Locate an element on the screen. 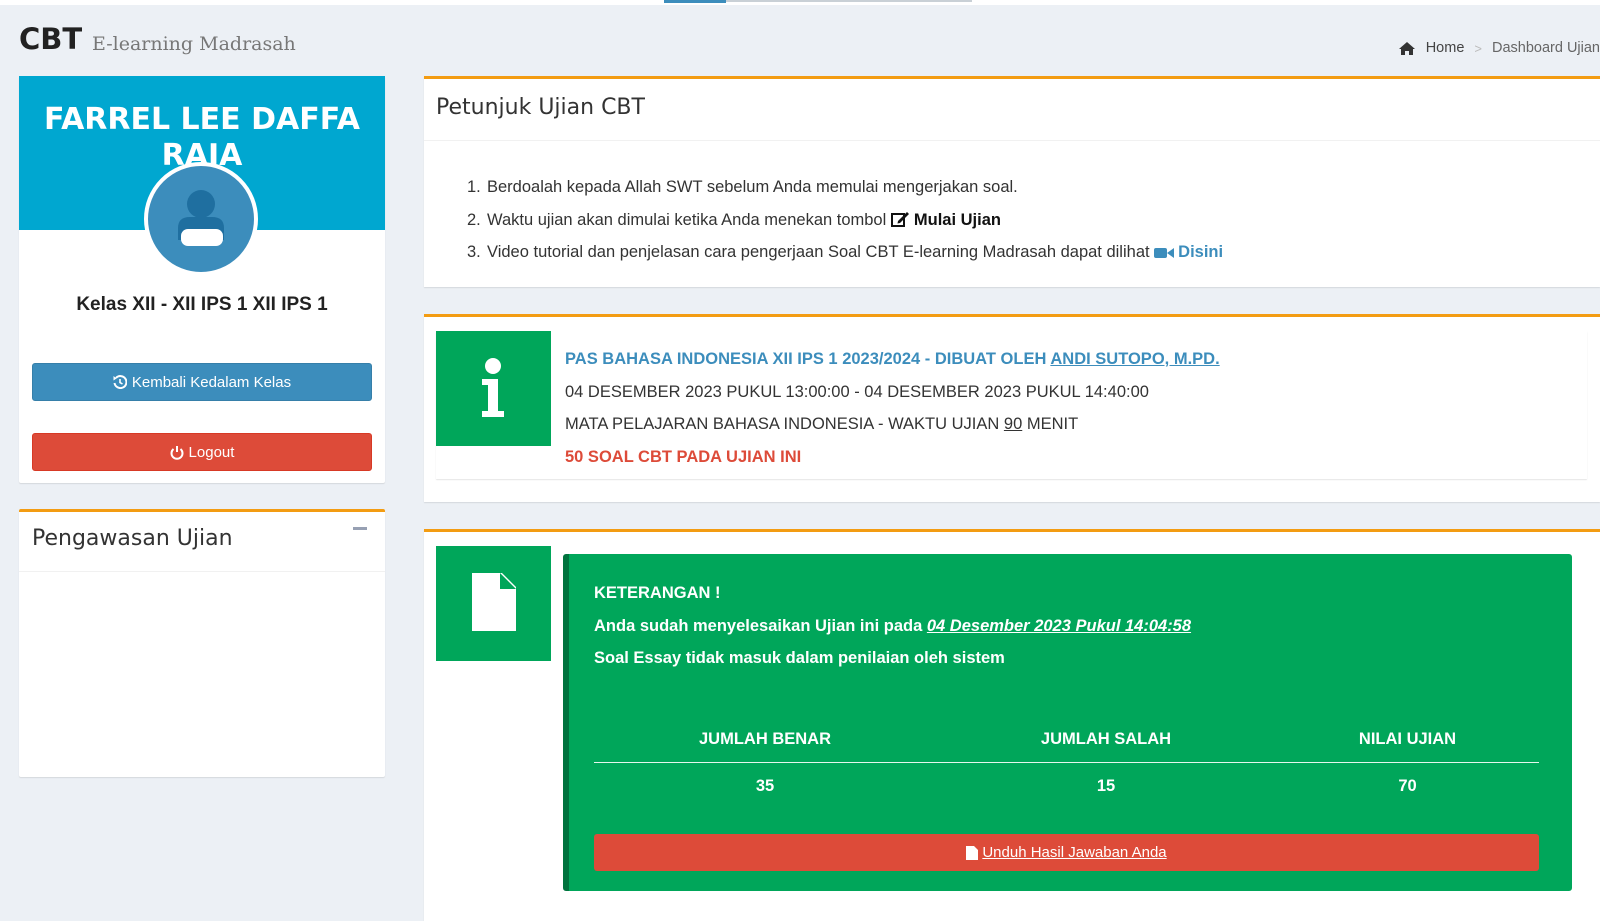 This screenshot has width=1600, height=921. page-title: CBT is located at coordinates (51, 39).